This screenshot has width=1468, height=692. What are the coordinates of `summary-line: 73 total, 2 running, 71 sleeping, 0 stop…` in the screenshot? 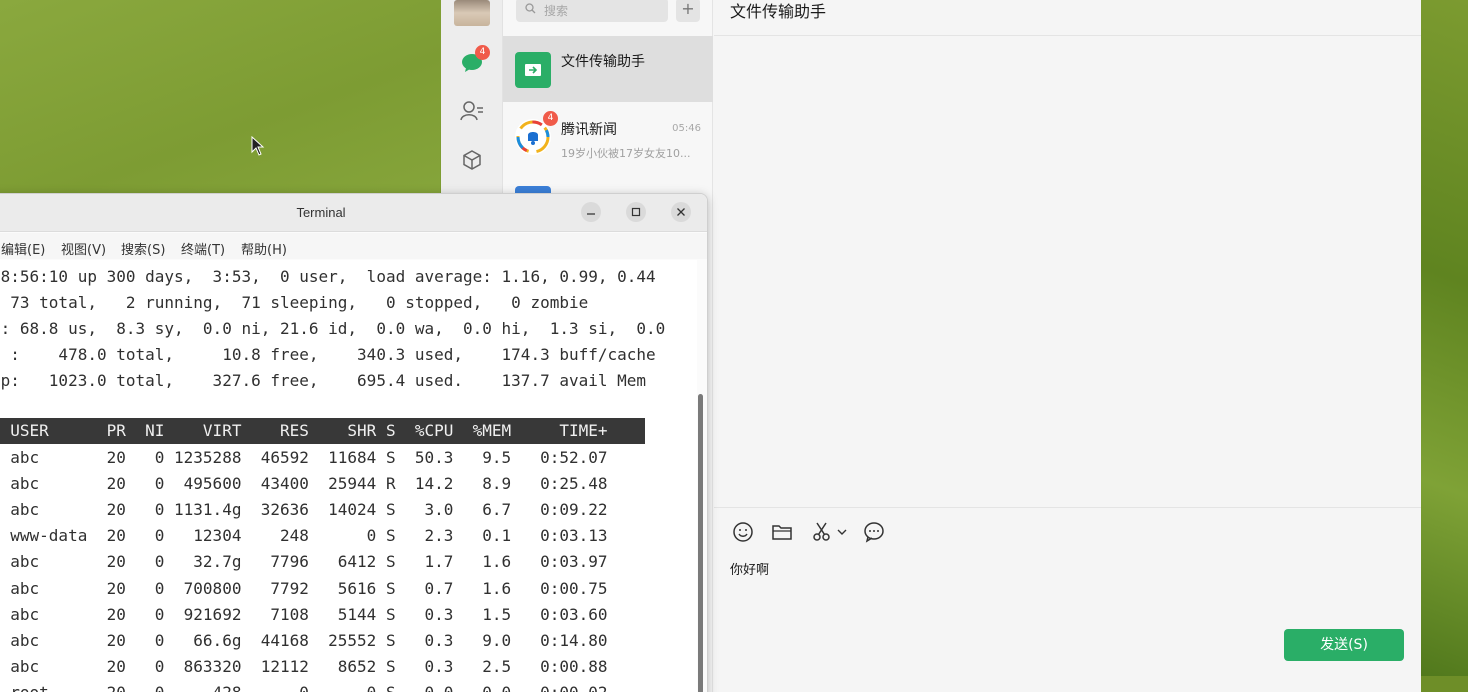 It's located at (294, 302).